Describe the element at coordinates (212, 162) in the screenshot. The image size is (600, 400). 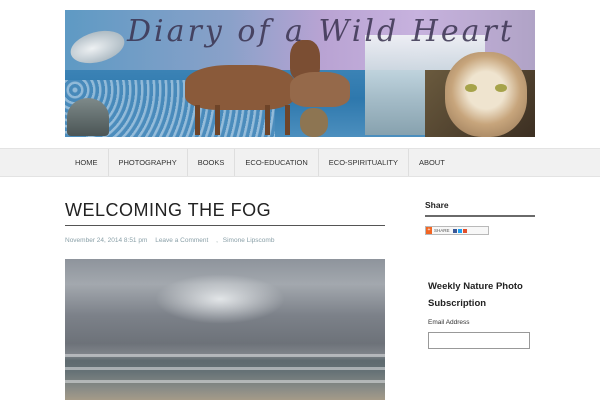
I see `nav-item-books: BOOKS` at that location.